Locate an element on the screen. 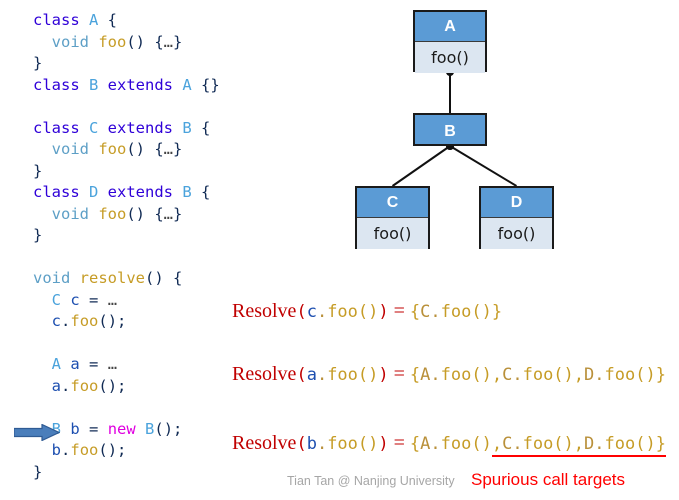  uml-class-box-b: B is located at coordinates (450, 129).